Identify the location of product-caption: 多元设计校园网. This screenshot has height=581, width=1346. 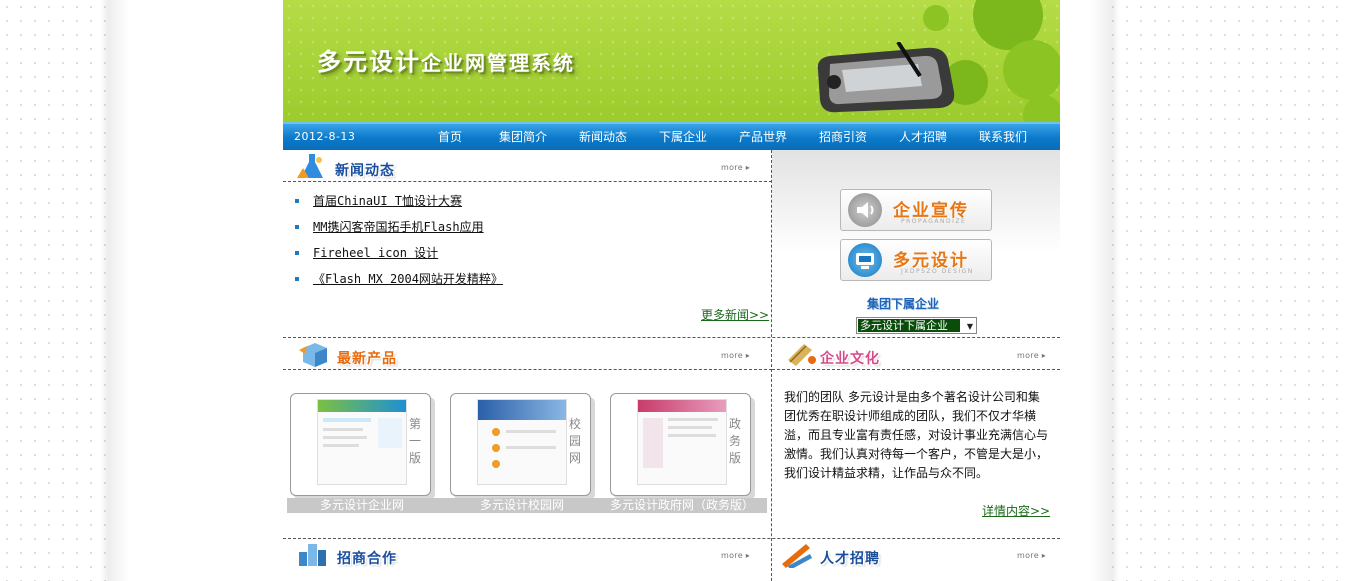
(522, 505).